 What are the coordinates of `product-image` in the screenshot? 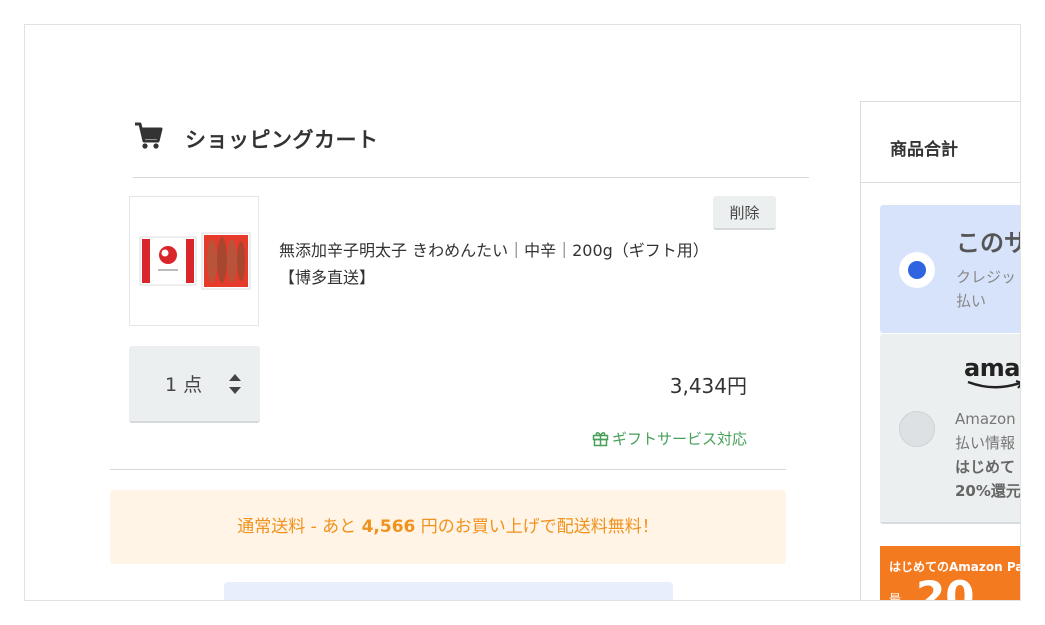 It's located at (195, 261).